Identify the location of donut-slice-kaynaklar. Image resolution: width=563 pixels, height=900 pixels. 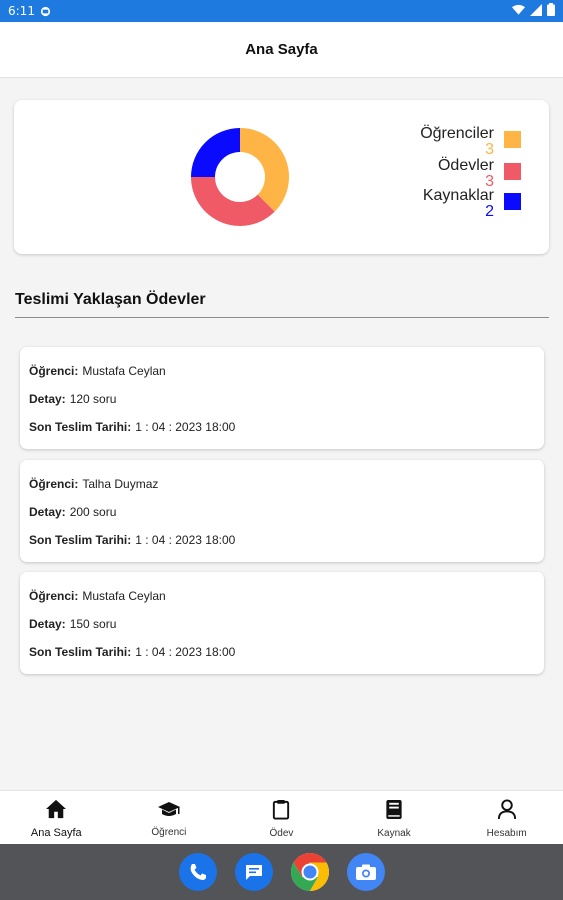
(215, 152).